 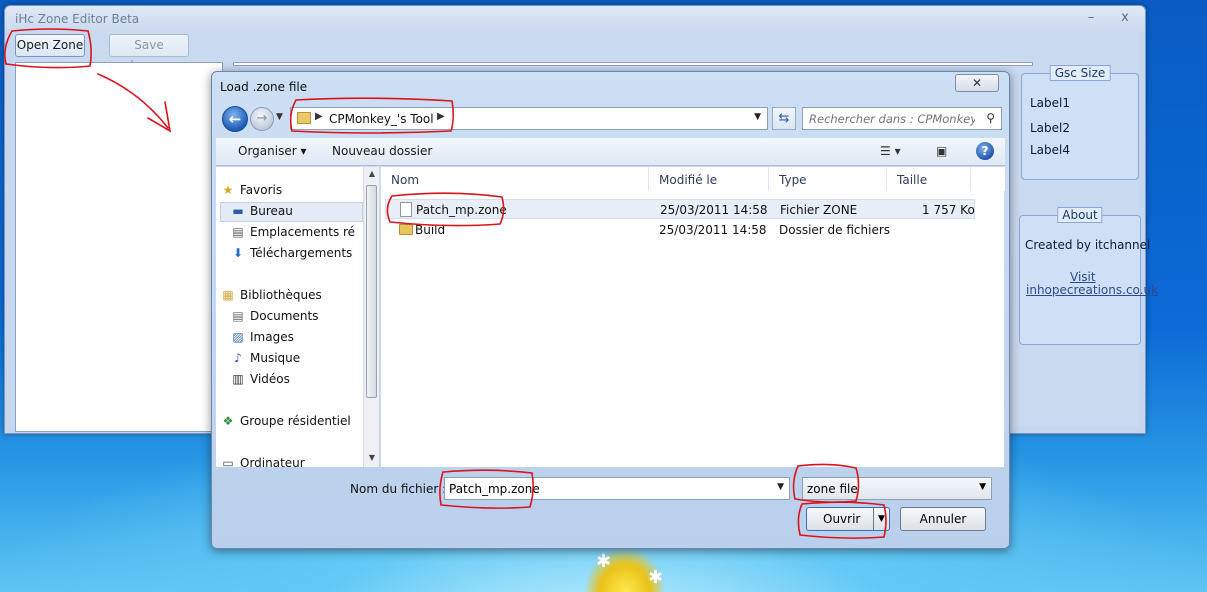 What do you see at coordinates (305, 232) in the screenshot?
I see `nav-item-emplacements: Emplacements ré` at bounding box center [305, 232].